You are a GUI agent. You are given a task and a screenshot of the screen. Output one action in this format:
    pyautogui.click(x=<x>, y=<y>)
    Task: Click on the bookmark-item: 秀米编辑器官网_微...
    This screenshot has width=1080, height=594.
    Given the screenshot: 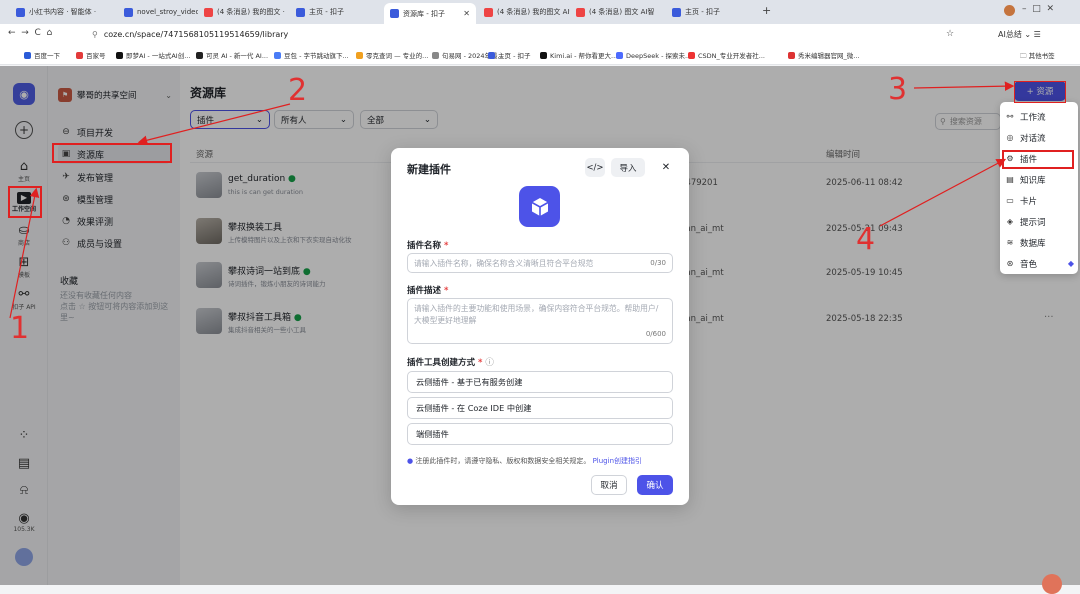 What is the action you would take?
    pyautogui.click(x=823, y=55)
    